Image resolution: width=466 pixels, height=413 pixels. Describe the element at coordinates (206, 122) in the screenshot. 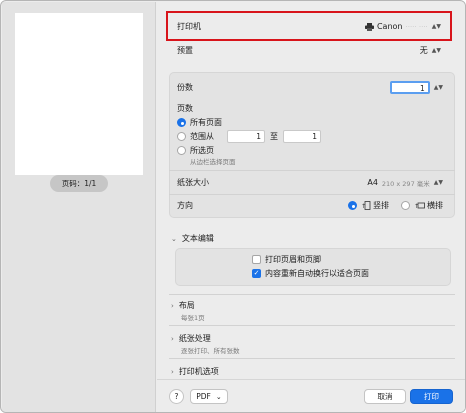

I see `pages-all-label: 所有页面` at that location.